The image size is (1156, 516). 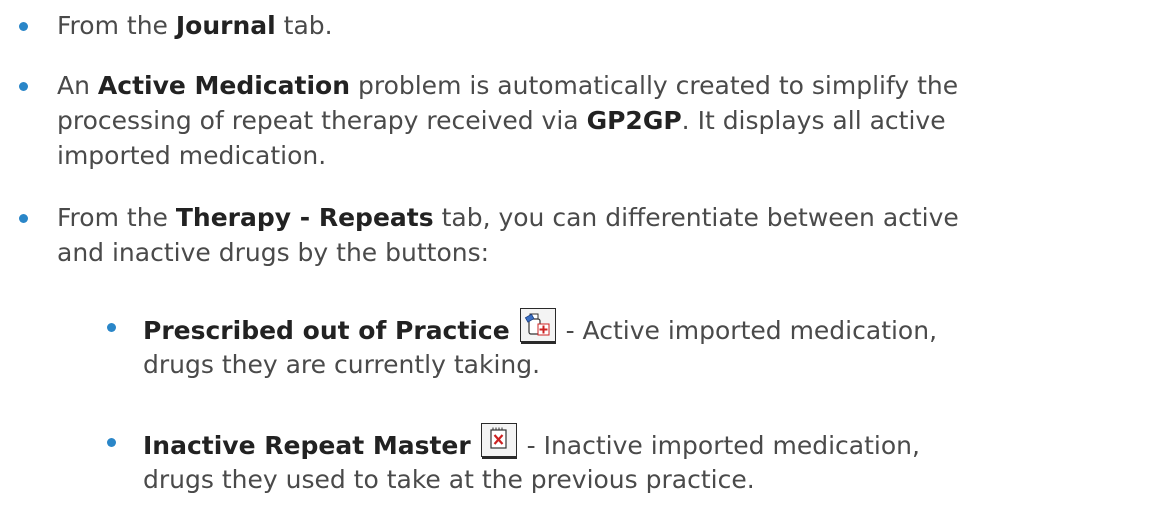 I want to click on bullet-text-line-2: and inactive drugs by the buttons:, so click(x=273, y=252).